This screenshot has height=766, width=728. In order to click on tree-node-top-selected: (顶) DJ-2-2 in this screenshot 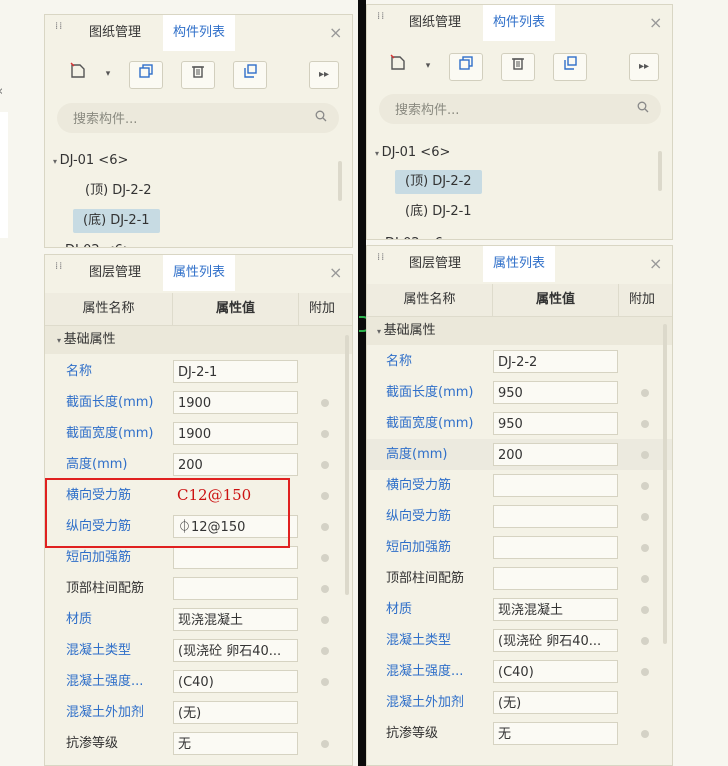, I will do `click(438, 182)`.